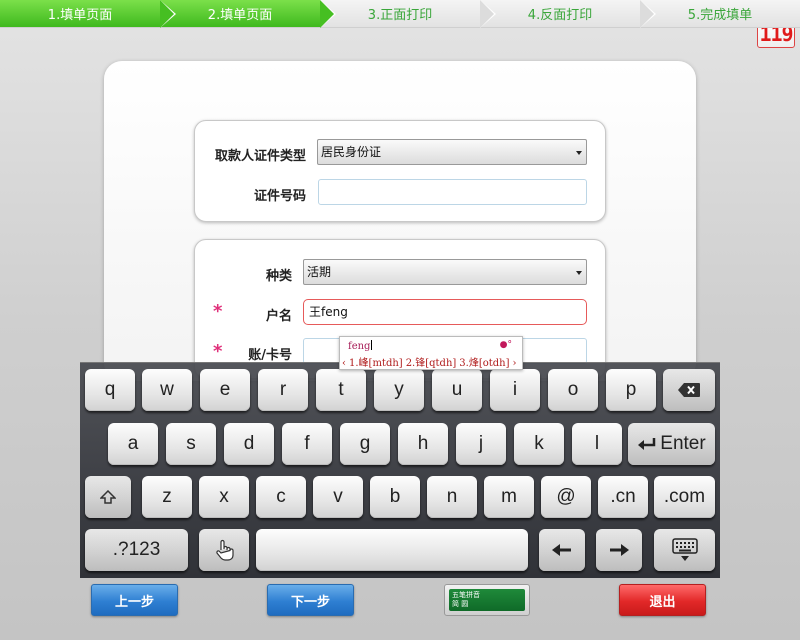 The width and height of the screenshot is (800, 640). I want to click on key: c, so click(281, 497).